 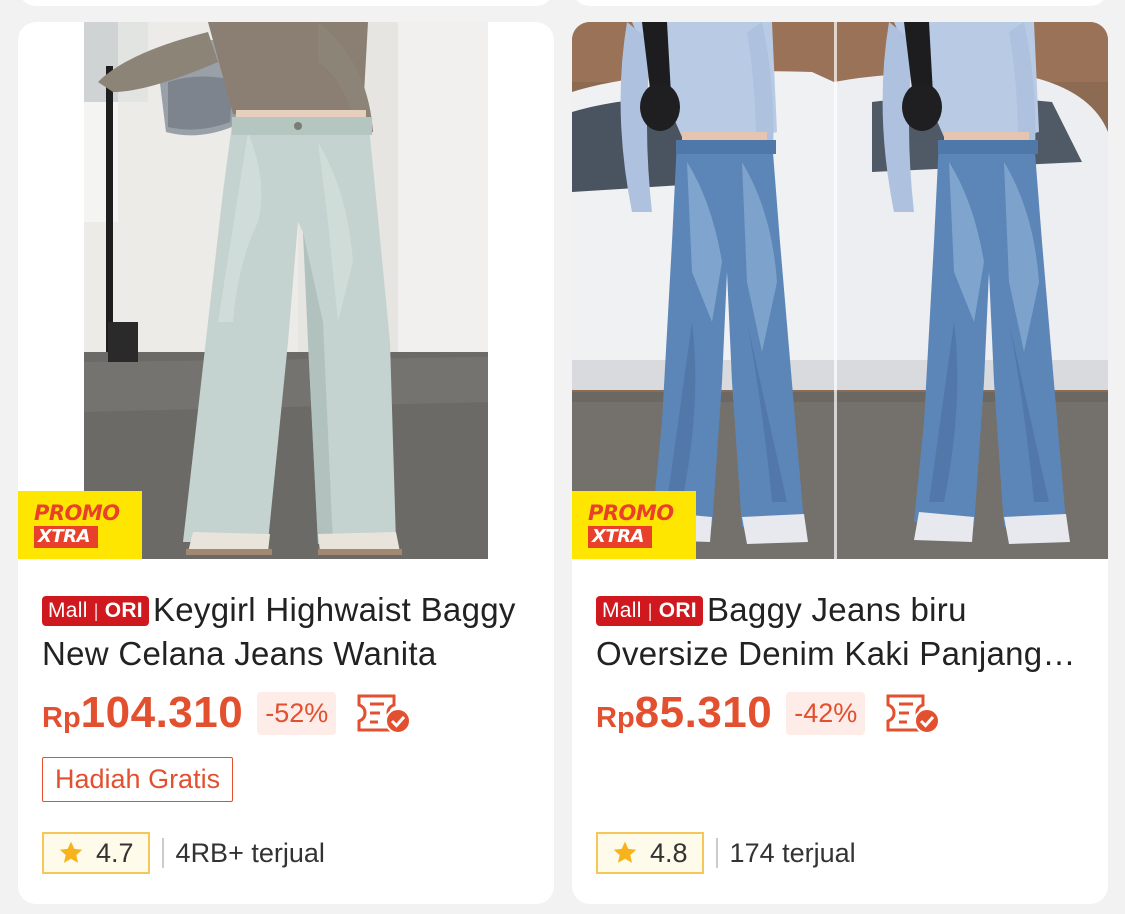 I want to click on rating-value: 4.8, so click(x=669, y=852).